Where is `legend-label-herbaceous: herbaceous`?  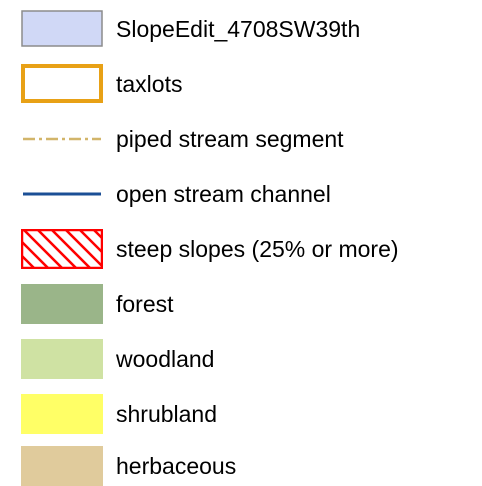 legend-label-herbaceous: herbaceous is located at coordinates (176, 466).